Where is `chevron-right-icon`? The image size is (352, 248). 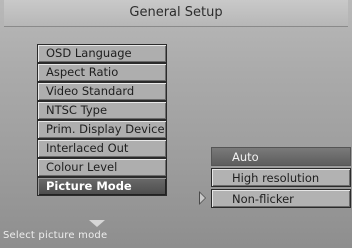 chevron-right-icon is located at coordinates (202, 198).